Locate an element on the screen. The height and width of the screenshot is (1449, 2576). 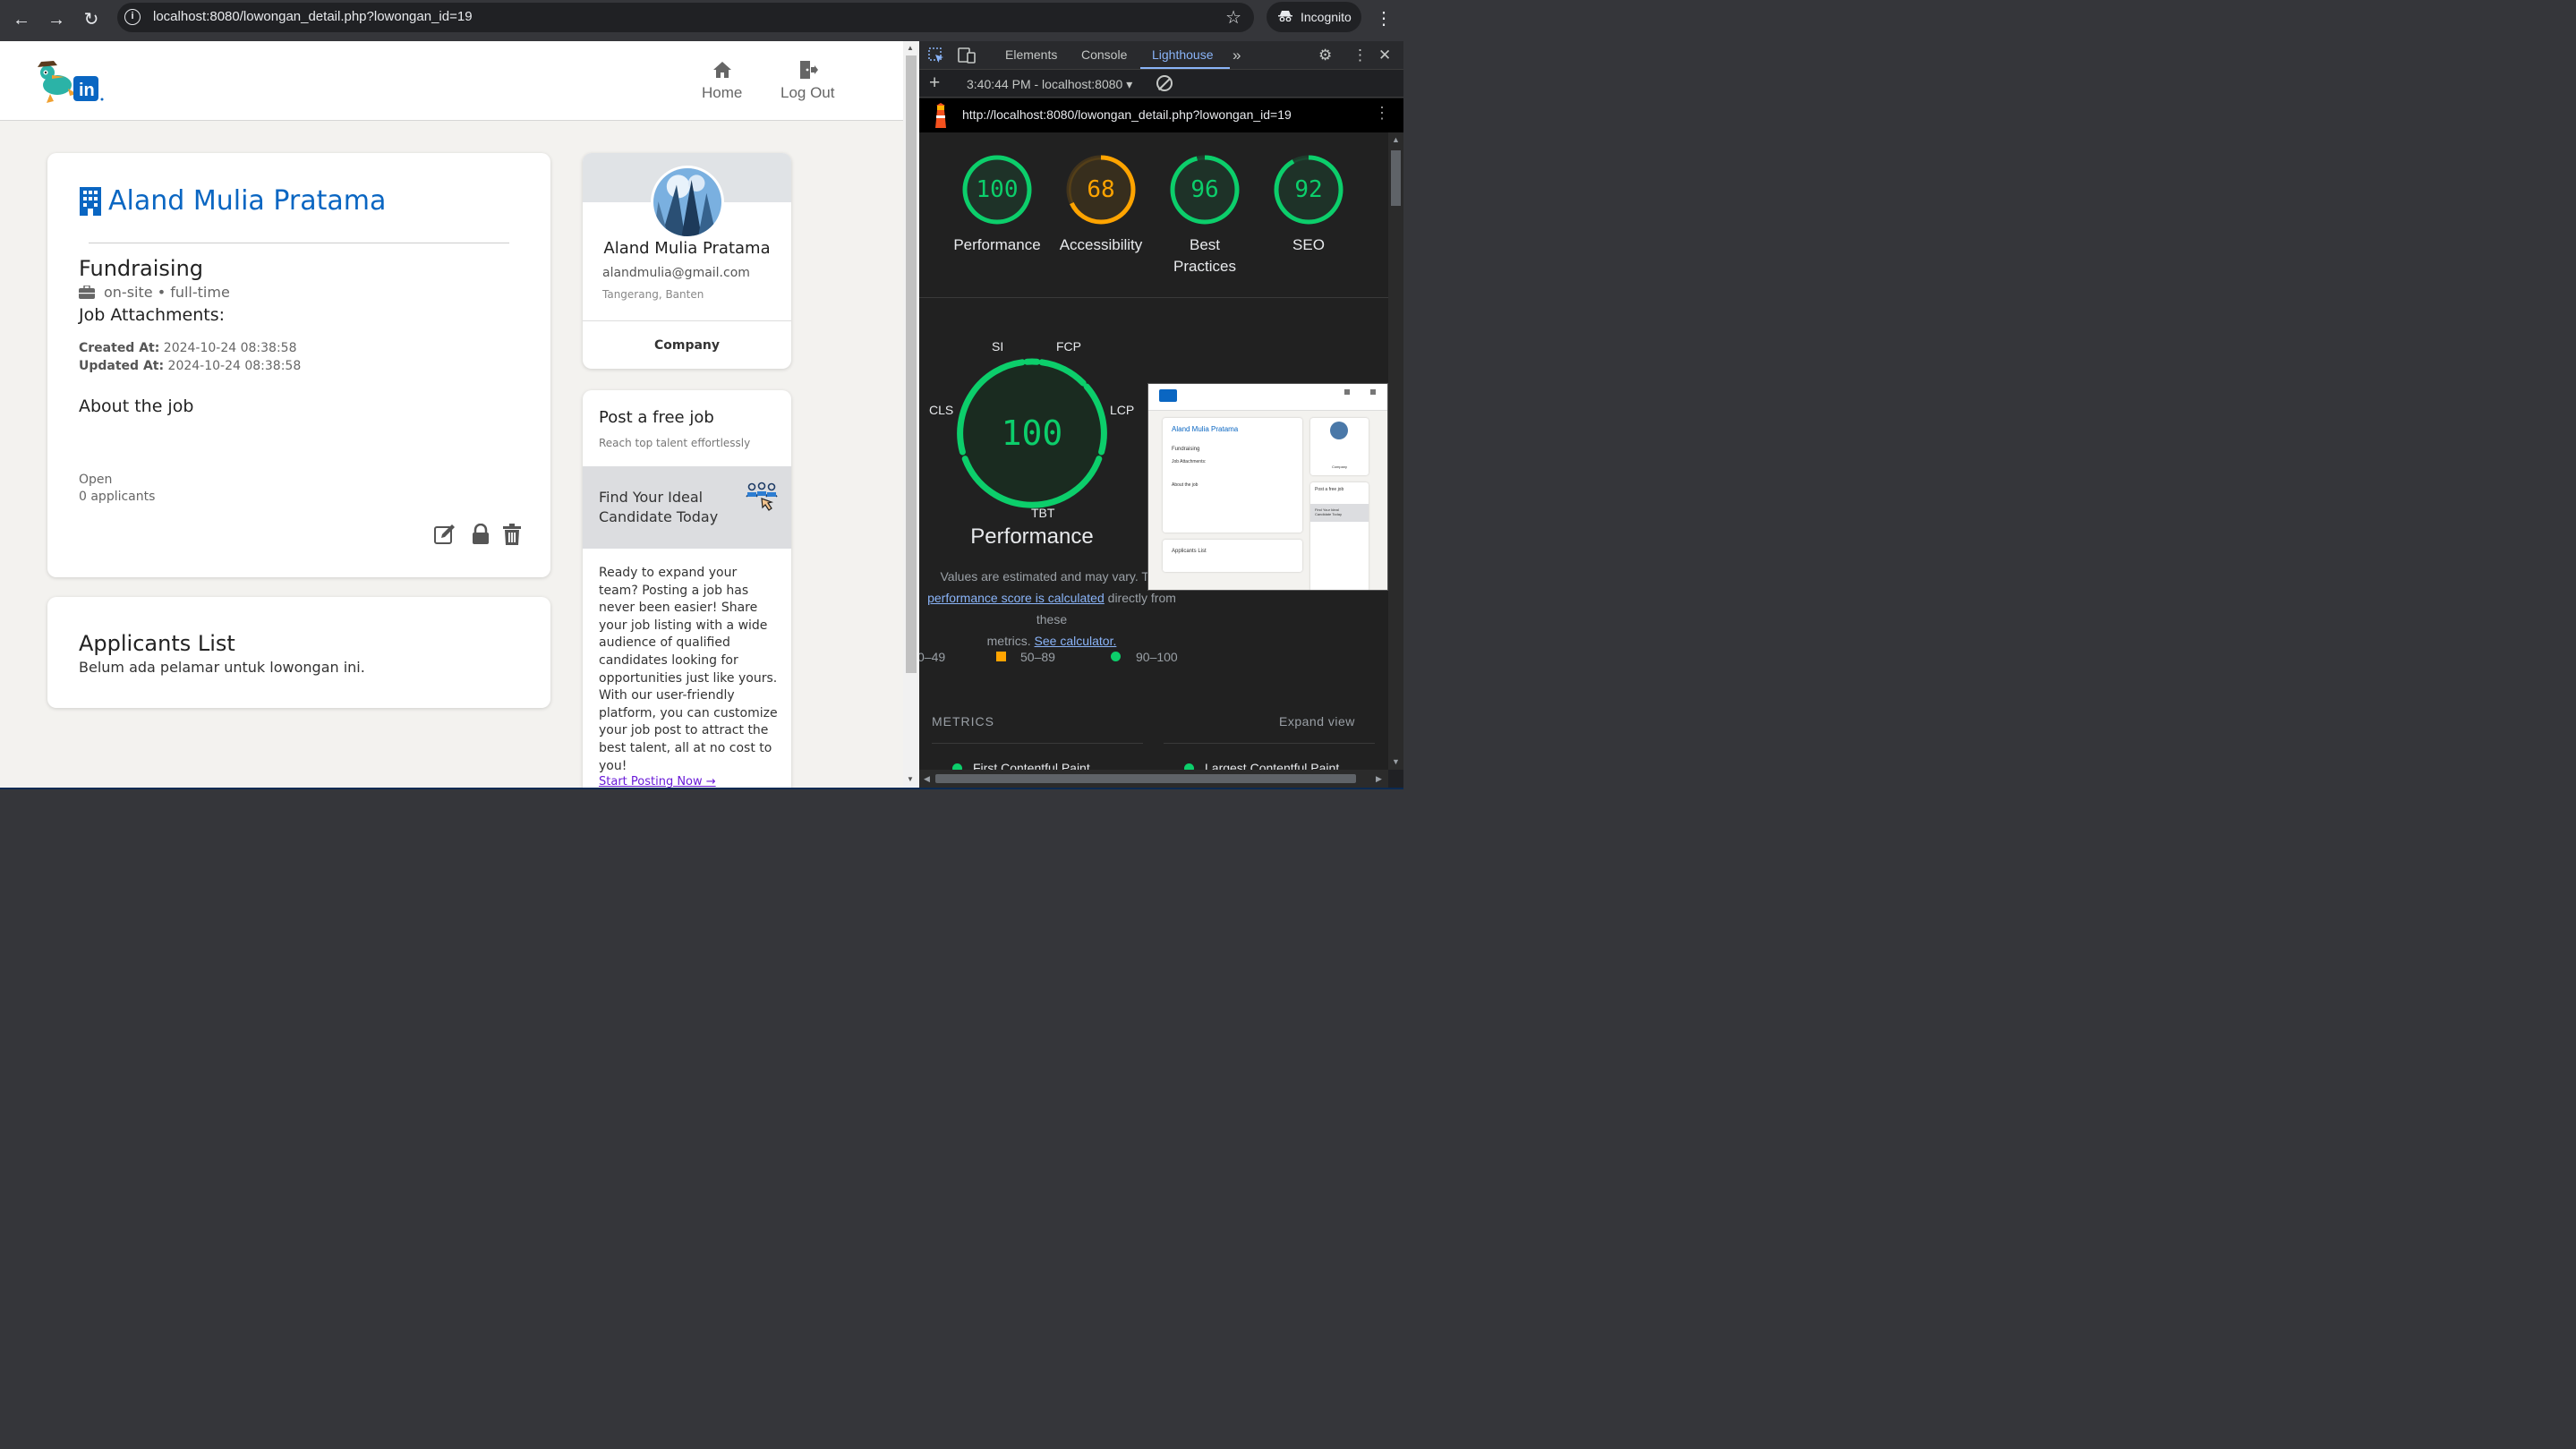
thumbnail-job-title: Fundraising is located at coordinates (1186, 449).